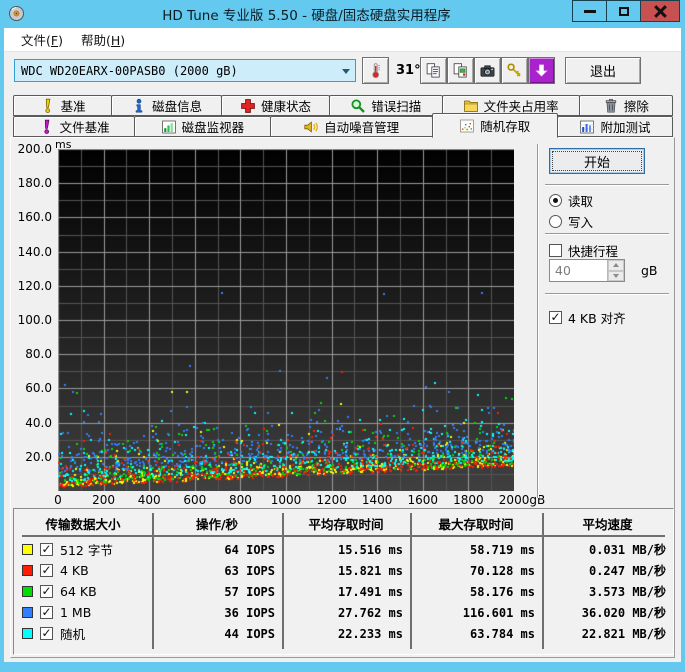 The image size is (685, 672). I want to click on copy-image-icon, so click(460, 70).